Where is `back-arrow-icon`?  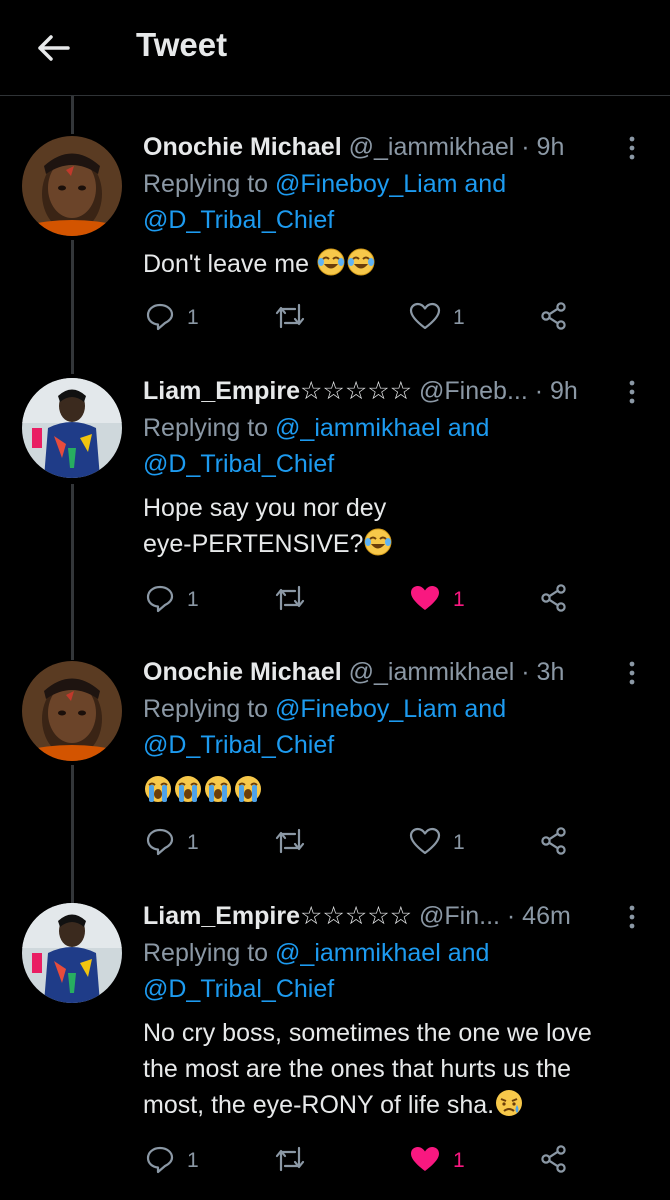
back-arrow-icon is located at coordinates (54, 48).